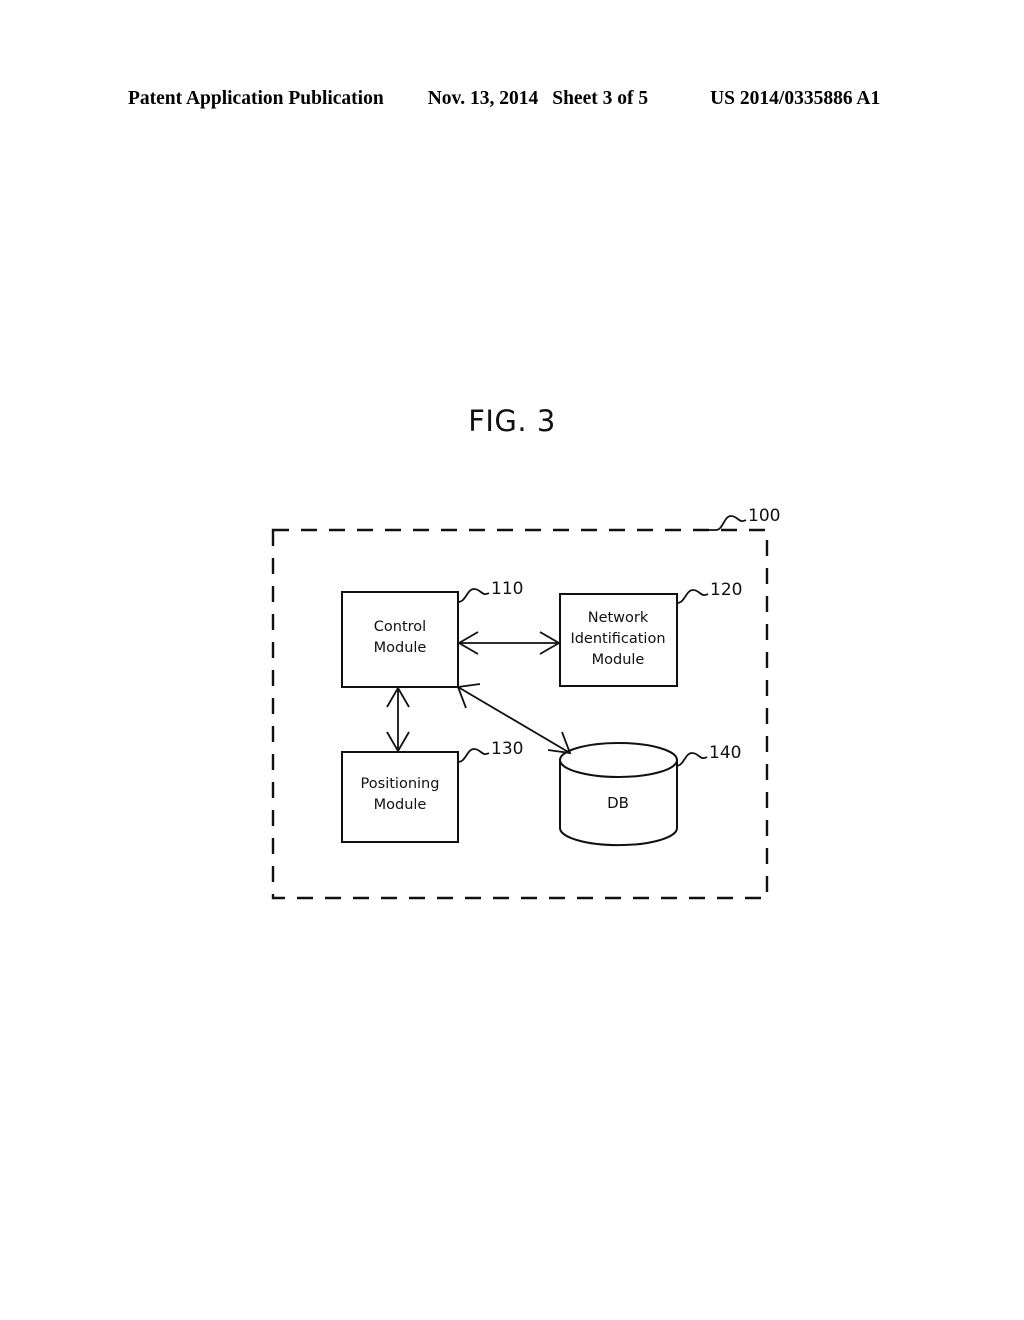 The height and width of the screenshot is (1320, 1024). Describe the element at coordinates (618, 803) in the screenshot. I see `db-label: DB` at that location.